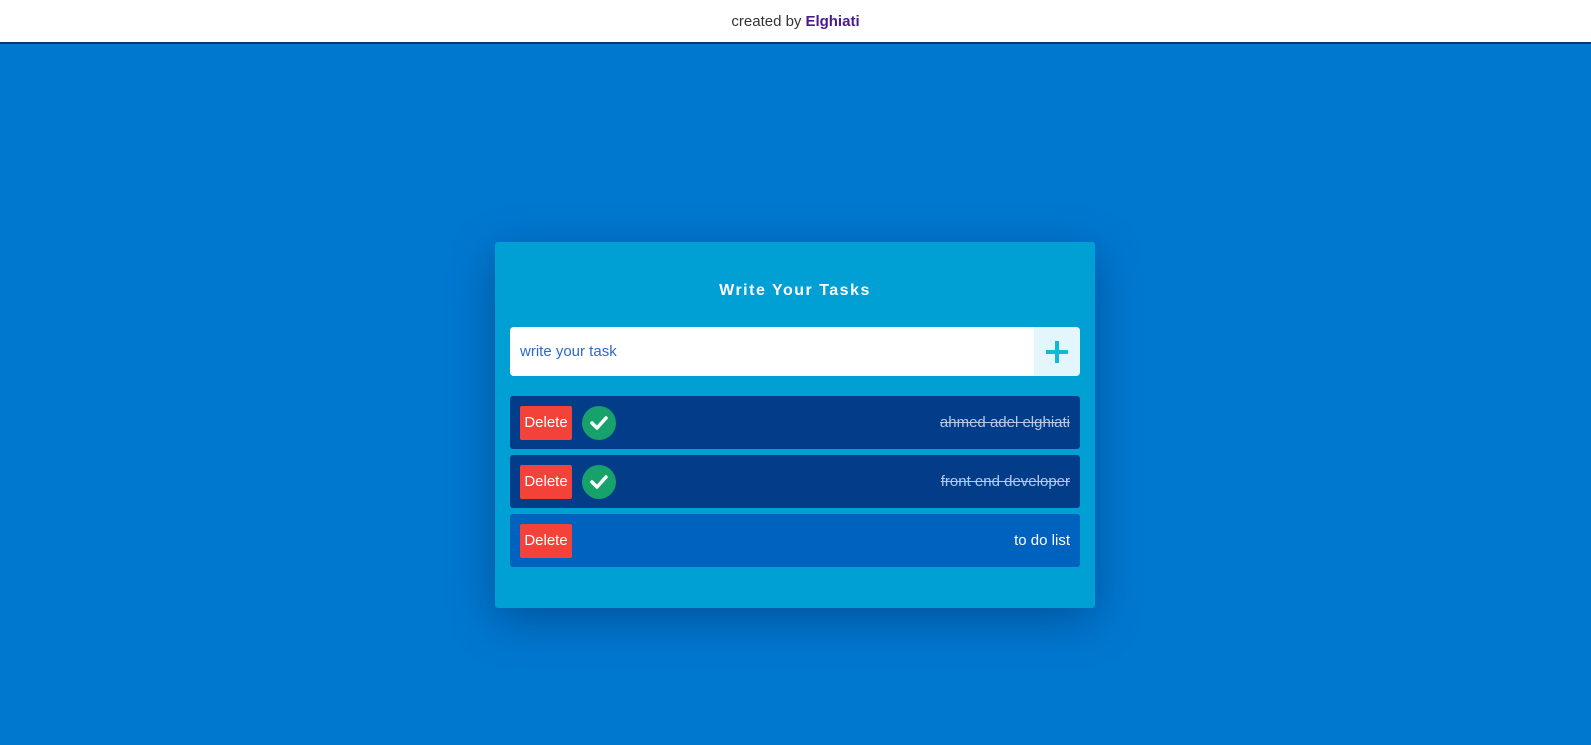 The width and height of the screenshot is (1591, 745). Describe the element at coordinates (795, 290) in the screenshot. I see `card-title: Write Your Tasks` at that location.